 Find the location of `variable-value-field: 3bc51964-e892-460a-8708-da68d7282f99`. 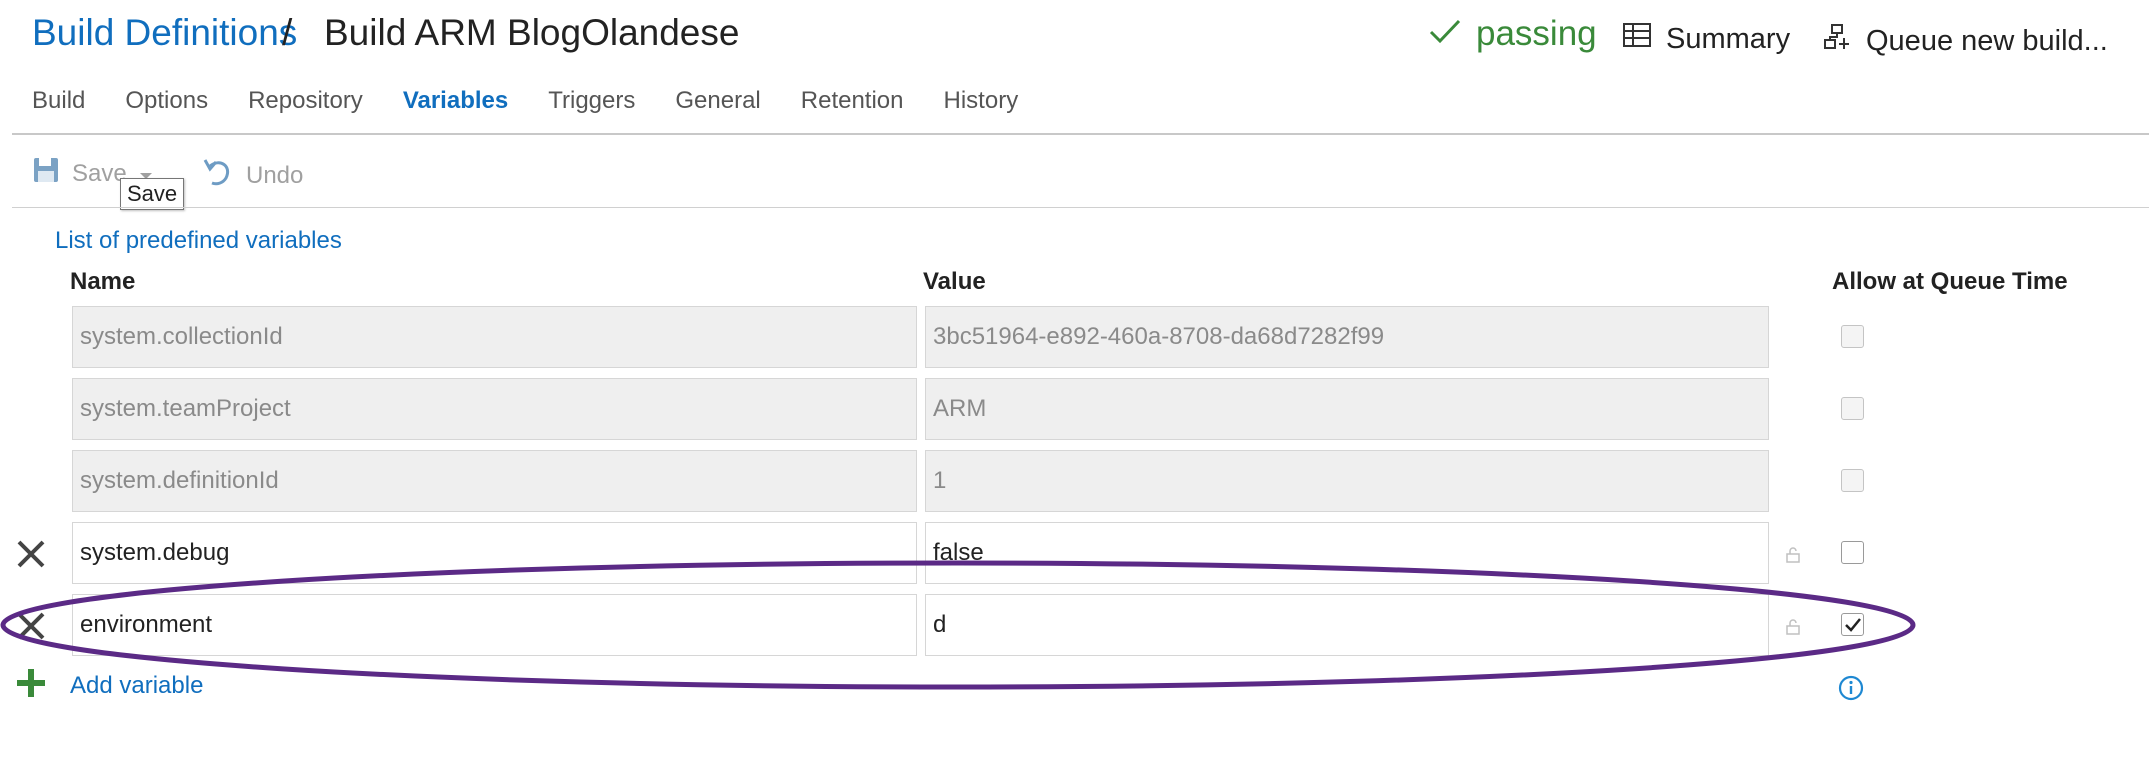

variable-value-field: 3bc51964-e892-460a-8708-da68d7282f99 is located at coordinates (1347, 337).